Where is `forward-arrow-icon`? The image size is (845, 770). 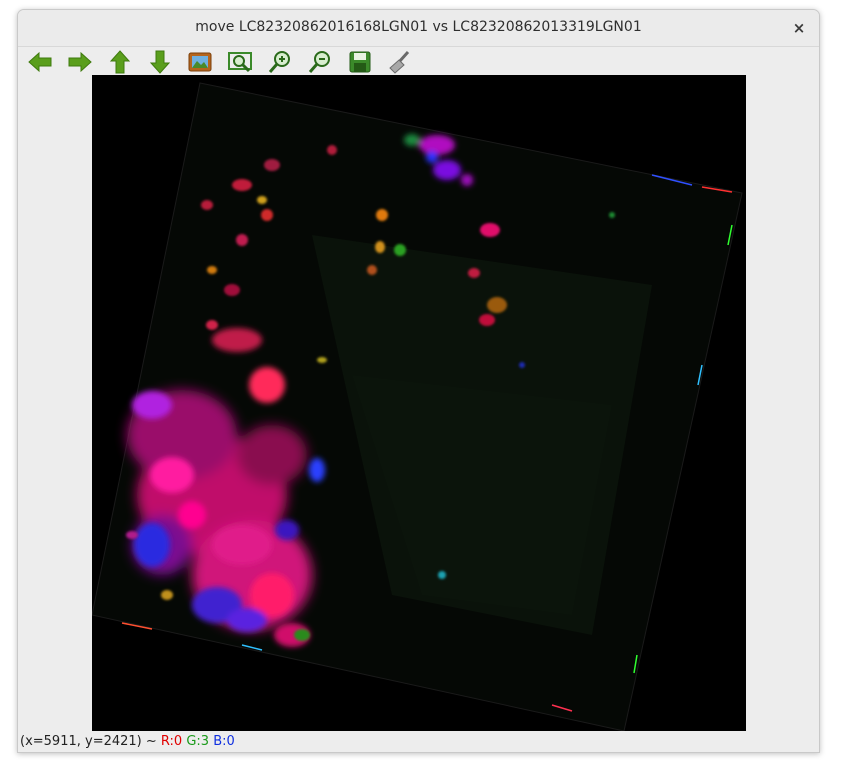
forward-arrow-icon is located at coordinates (80, 62).